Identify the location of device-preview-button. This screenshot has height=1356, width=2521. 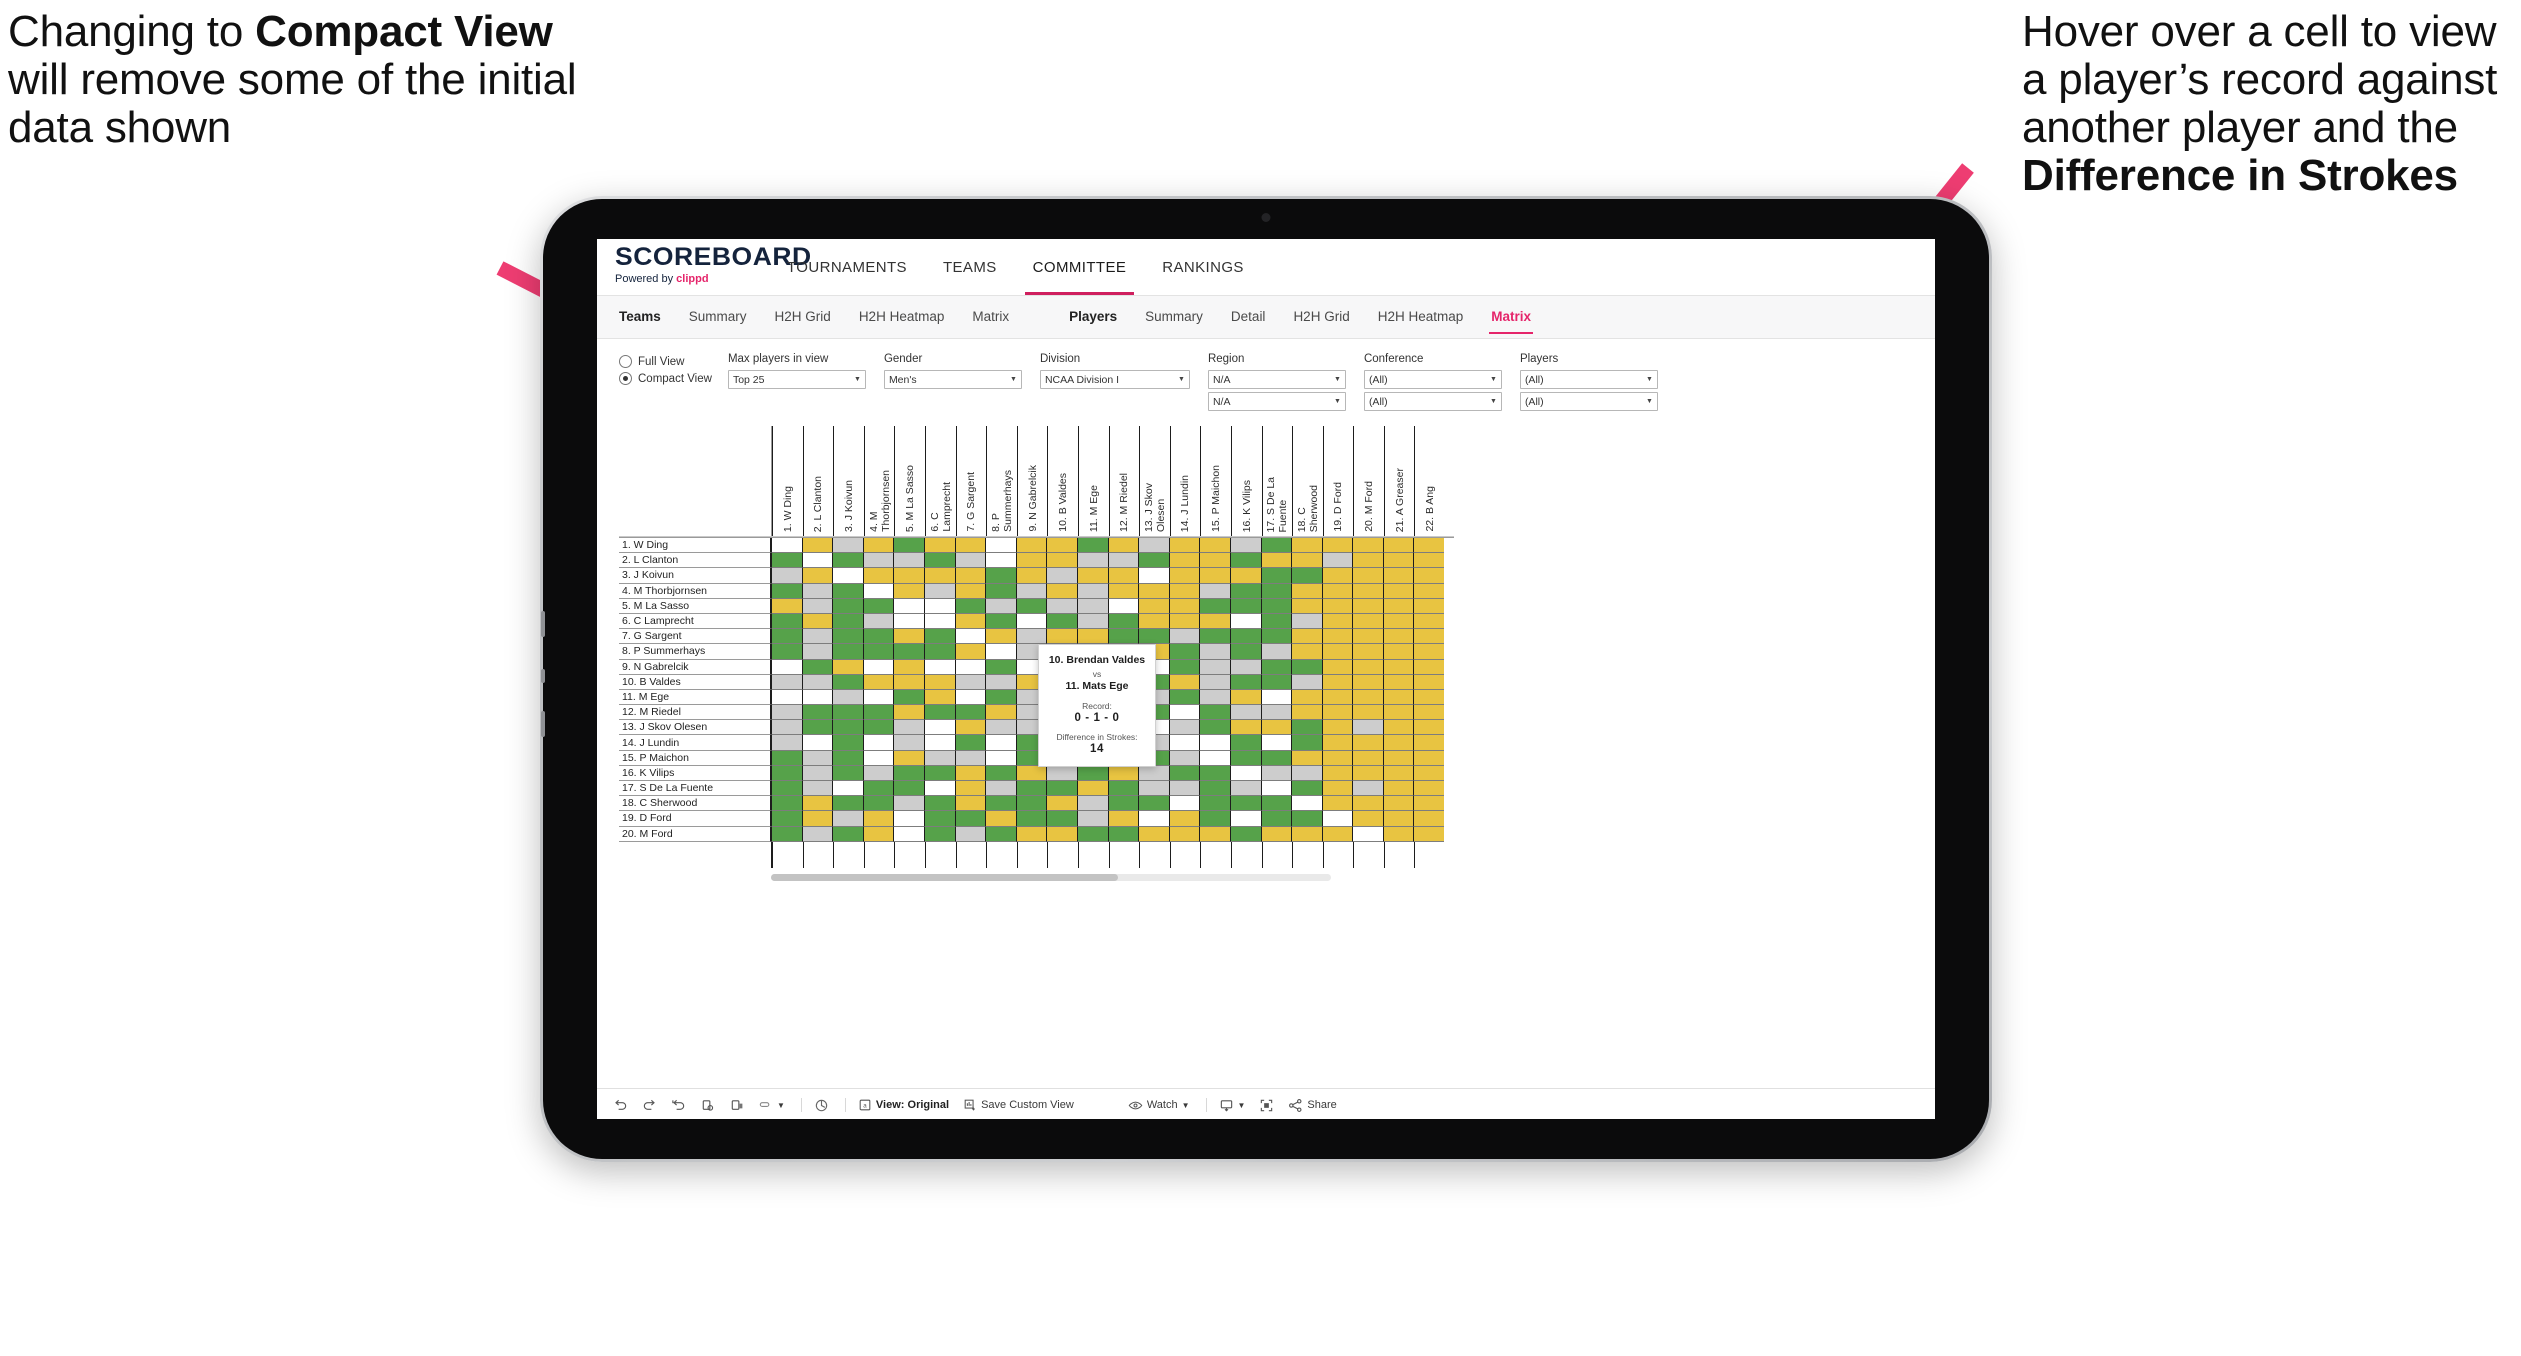
(821, 1105).